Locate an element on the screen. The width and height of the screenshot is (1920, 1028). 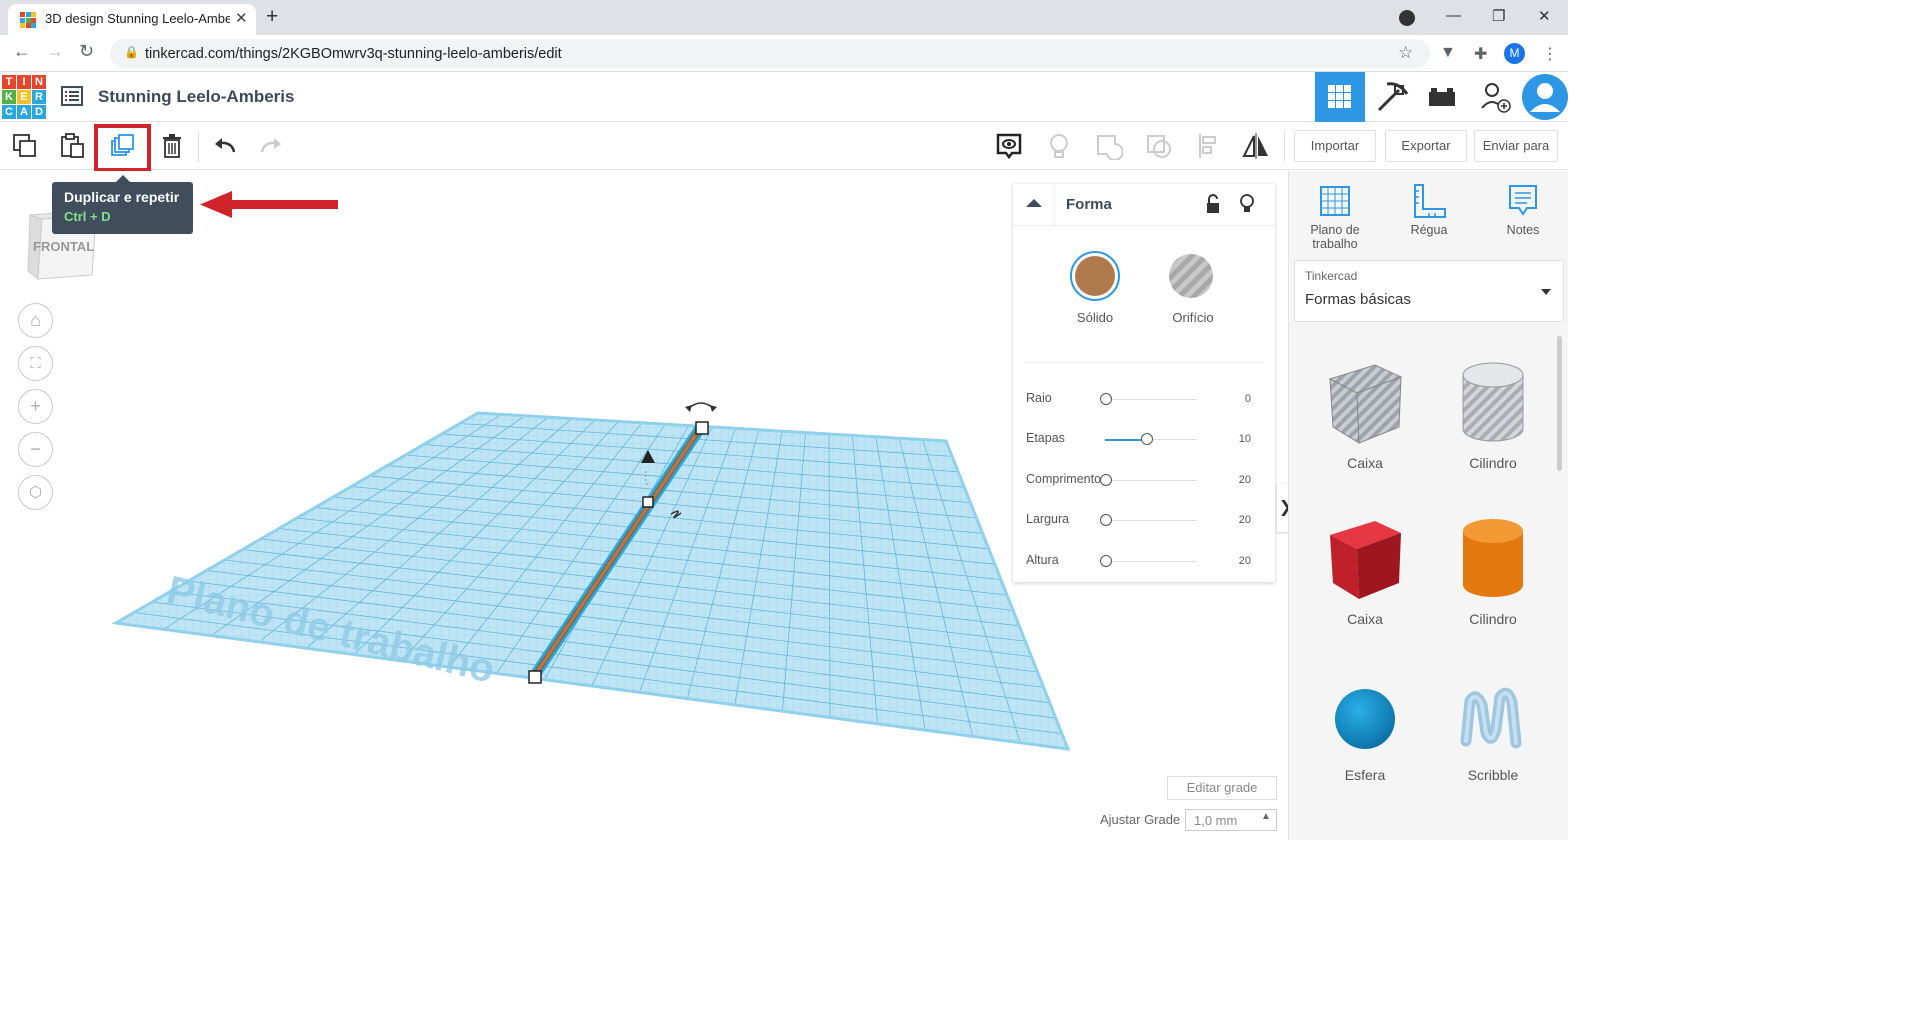
restore-icon: ❐ is located at coordinates (1498, 16).